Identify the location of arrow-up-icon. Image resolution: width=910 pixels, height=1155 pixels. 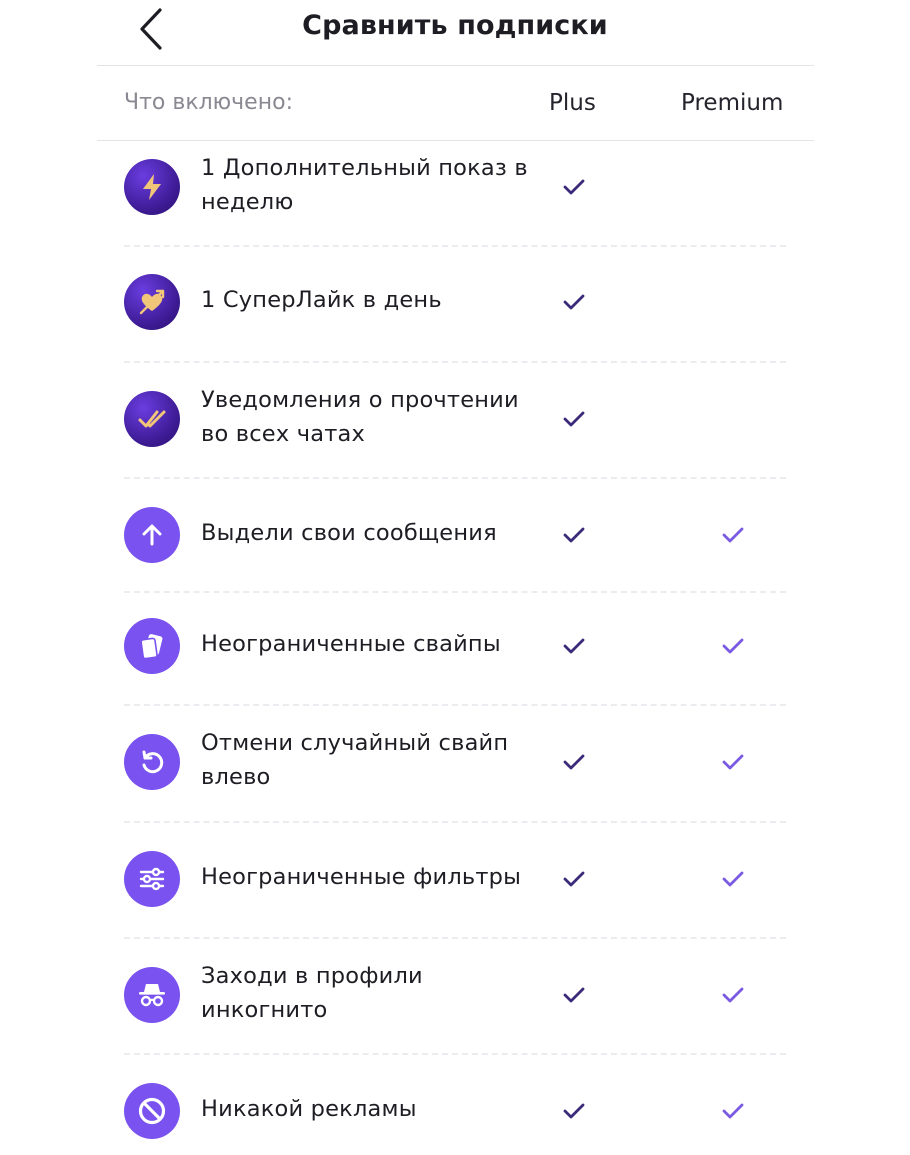
(152, 535).